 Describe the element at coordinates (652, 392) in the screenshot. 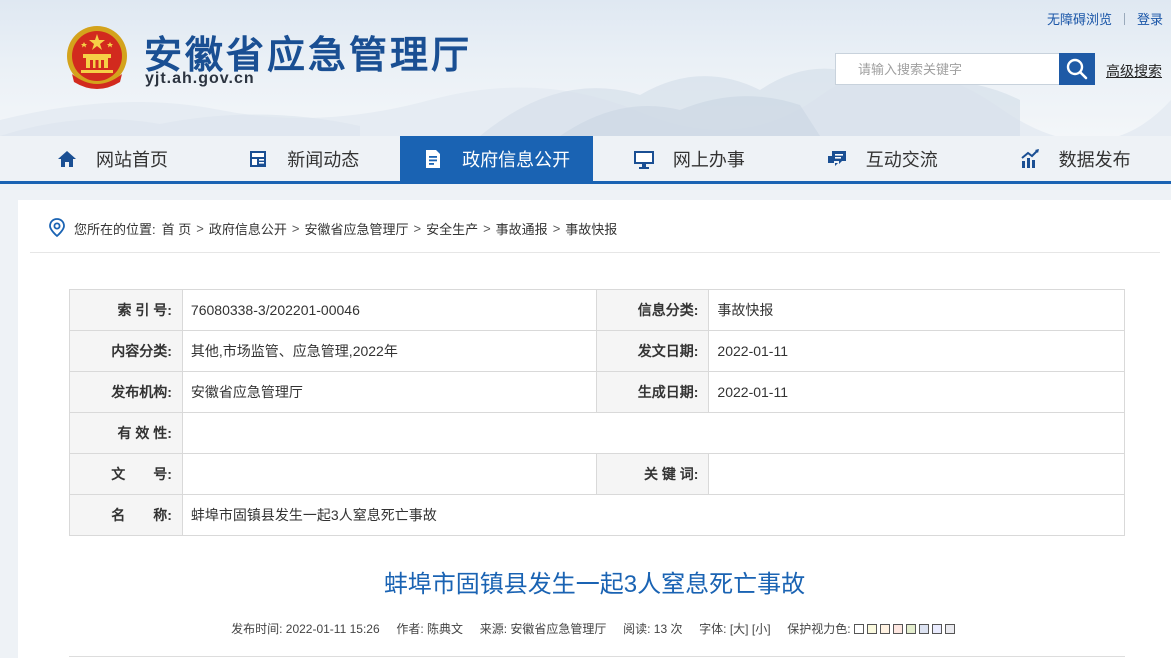

I see `created-date-label: 生成日期:` at that location.